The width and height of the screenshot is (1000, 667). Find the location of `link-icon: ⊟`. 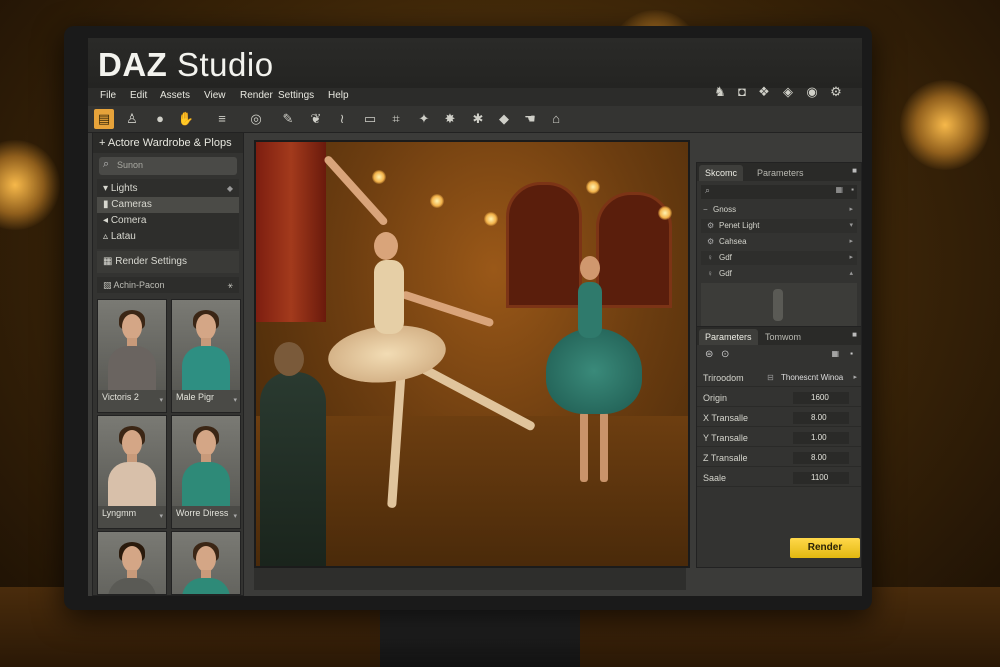

link-icon: ⊟ is located at coordinates (770, 378).